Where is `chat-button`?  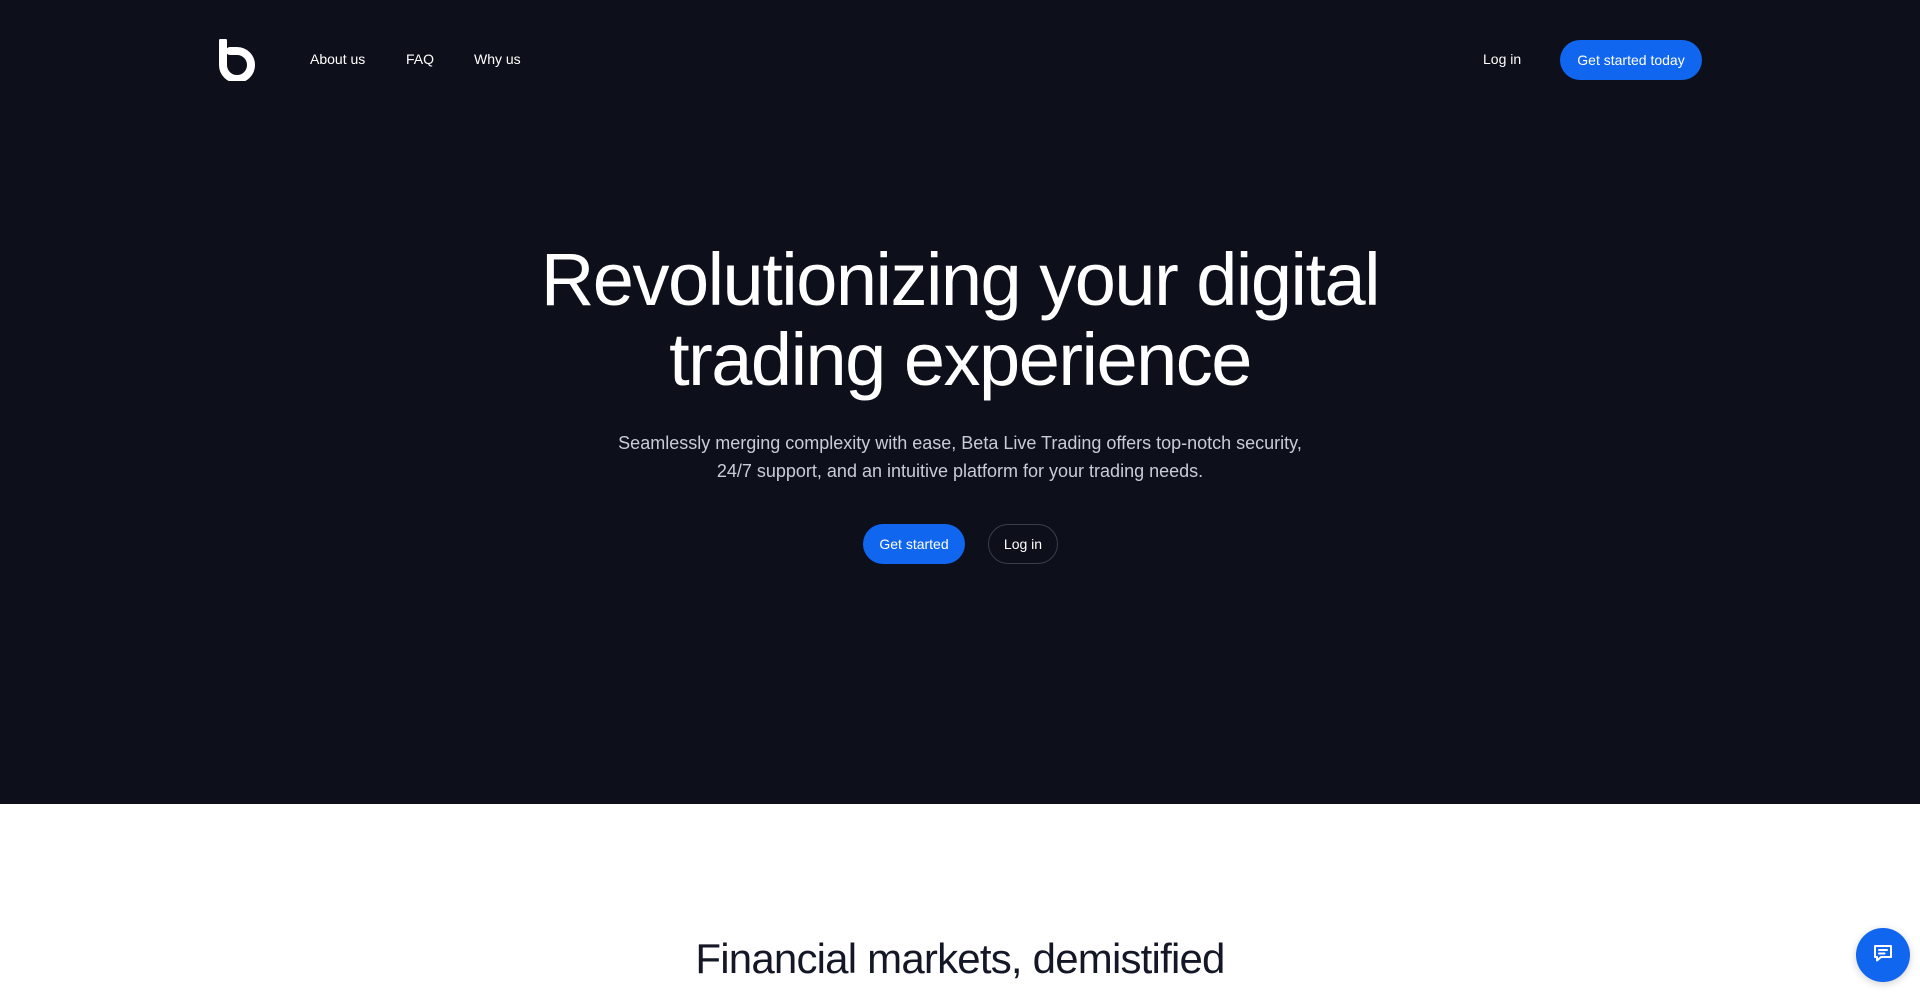 chat-button is located at coordinates (1883, 955).